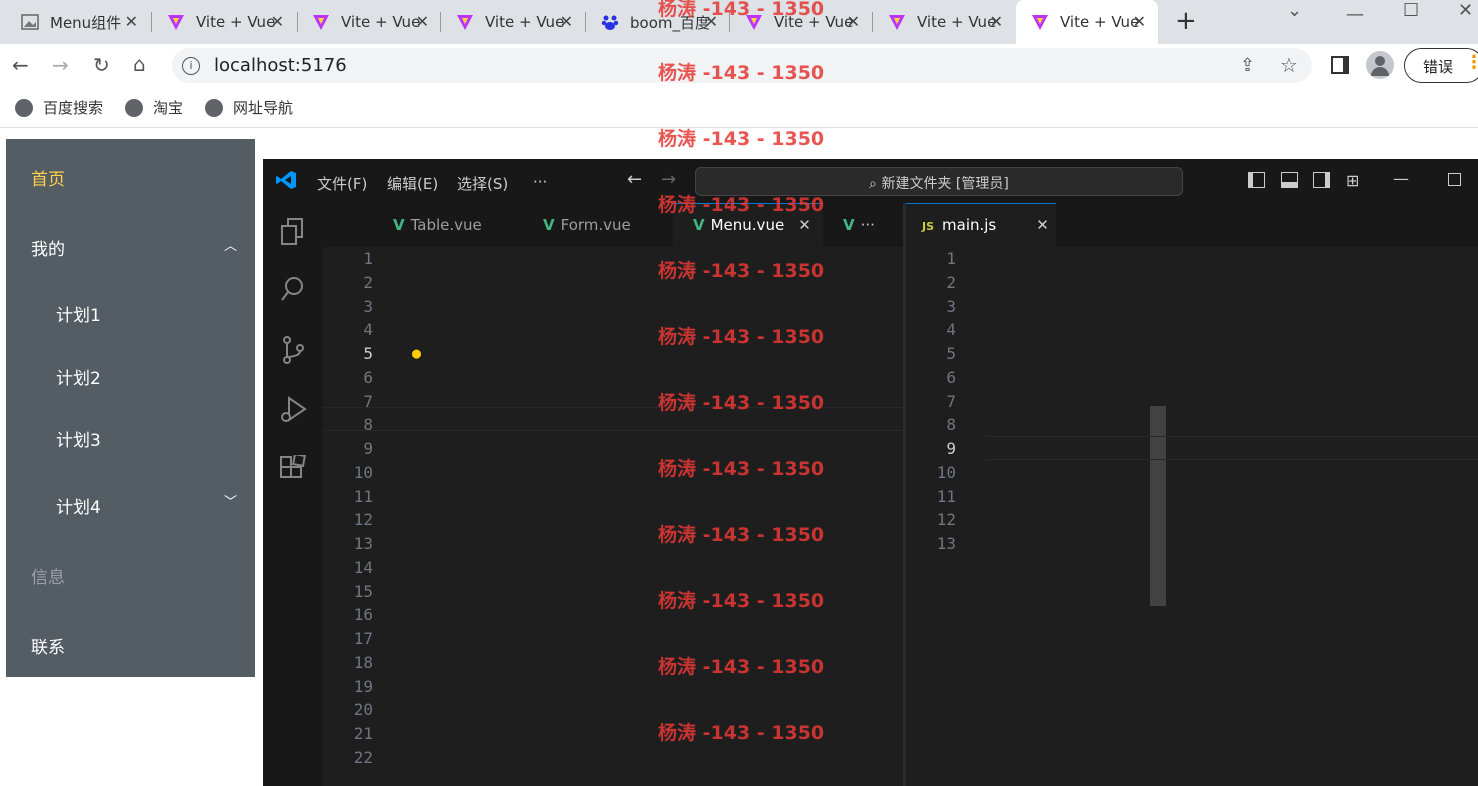 The image size is (1478, 786). What do you see at coordinates (1340, 65) in the screenshot?
I see `sidebar-icon` at bounding box center [1340, 65].